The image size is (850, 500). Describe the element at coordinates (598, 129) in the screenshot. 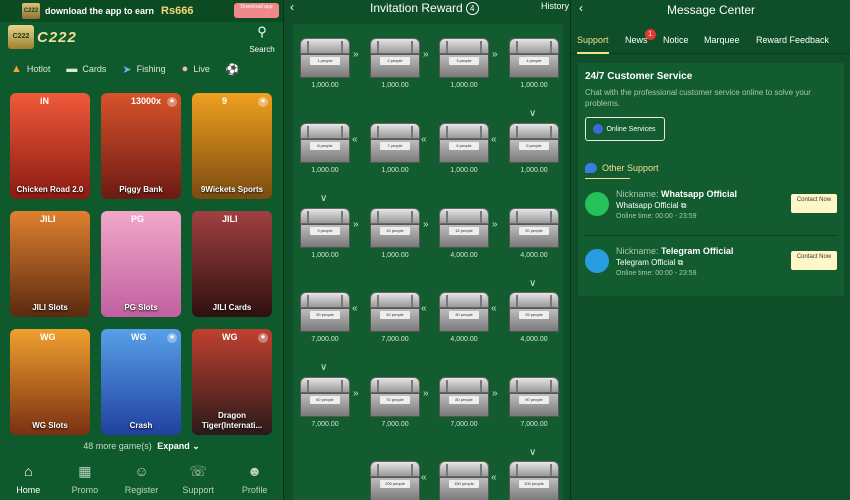

I see `chat-icon` at that location.